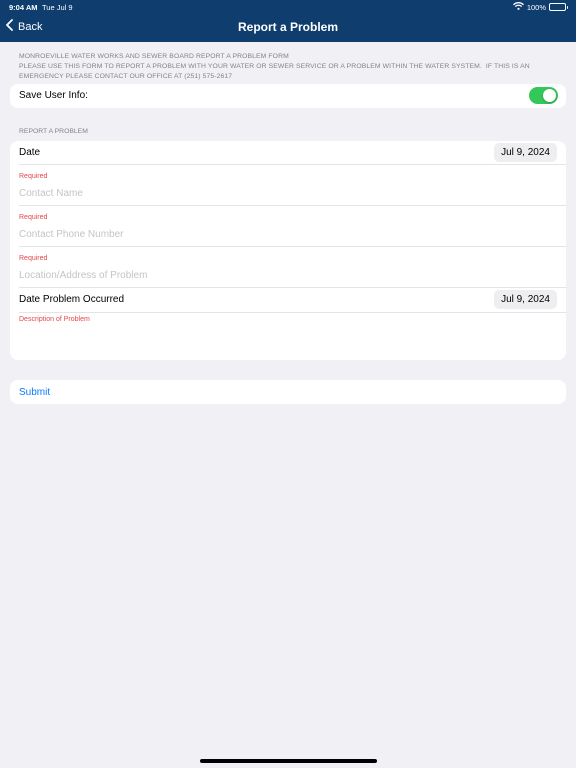 The image size is (576, 768). I want to click on home-indicator, so click(288, 761).